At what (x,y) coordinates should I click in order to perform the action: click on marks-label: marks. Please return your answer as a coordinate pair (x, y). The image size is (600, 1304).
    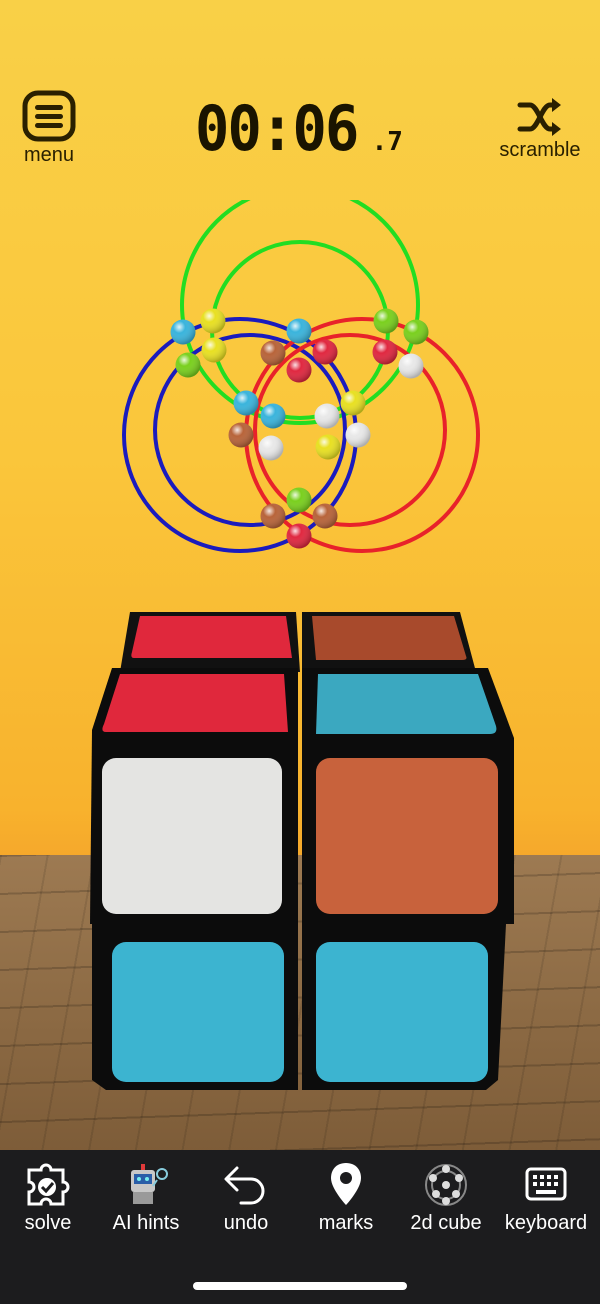
    Looking at the image, I should click on (346, 1223).